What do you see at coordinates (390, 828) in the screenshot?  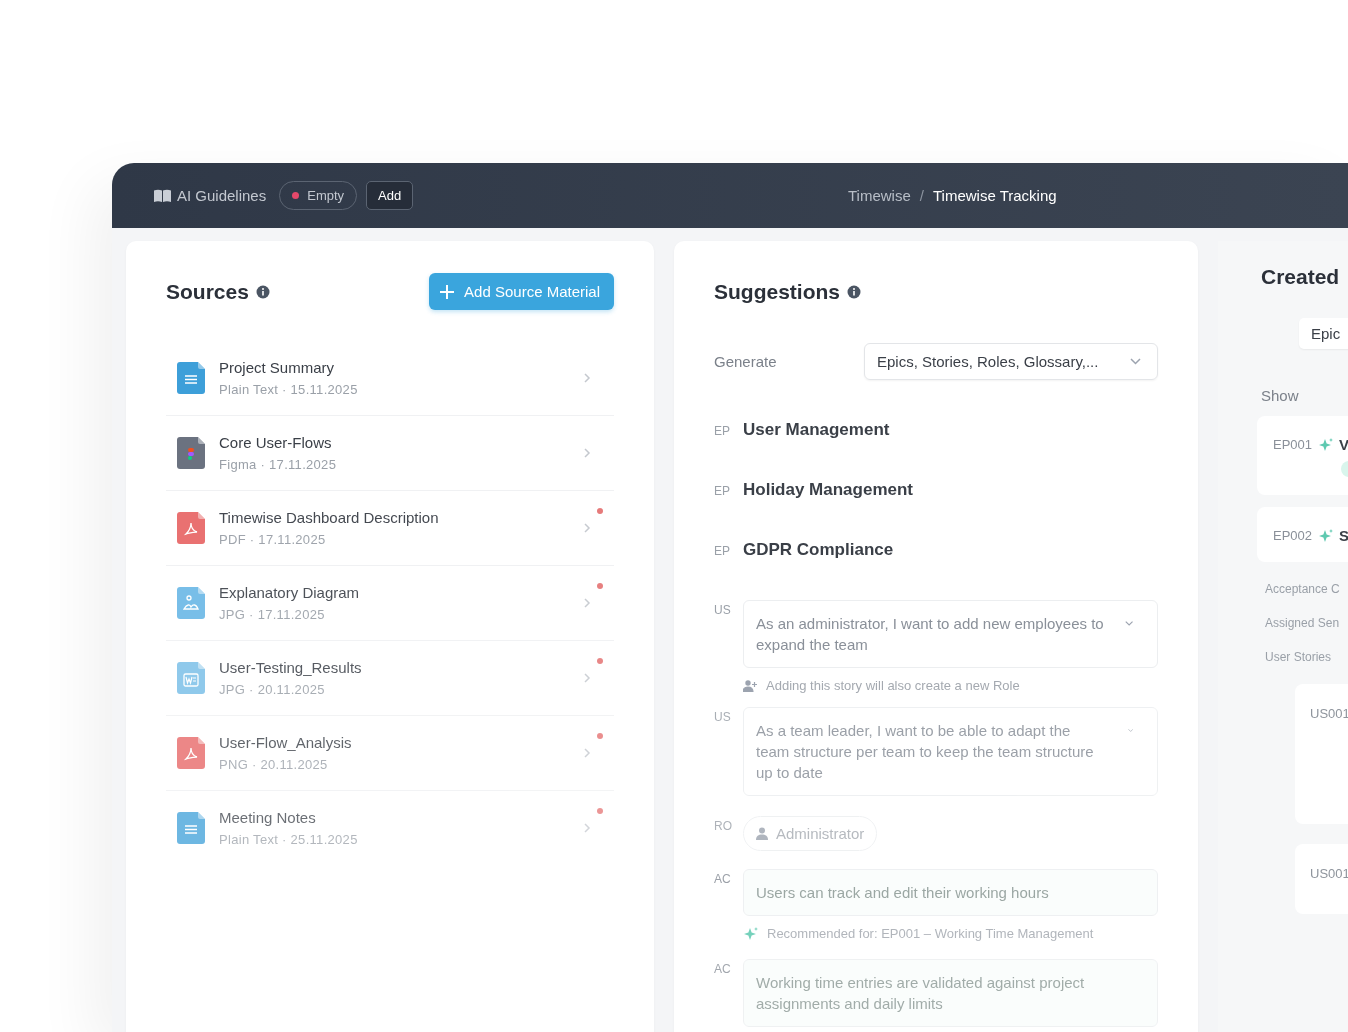 I see `source-item: Meeting Notes Plain Text · 25.11.2025` at bounding box center [390, 828].